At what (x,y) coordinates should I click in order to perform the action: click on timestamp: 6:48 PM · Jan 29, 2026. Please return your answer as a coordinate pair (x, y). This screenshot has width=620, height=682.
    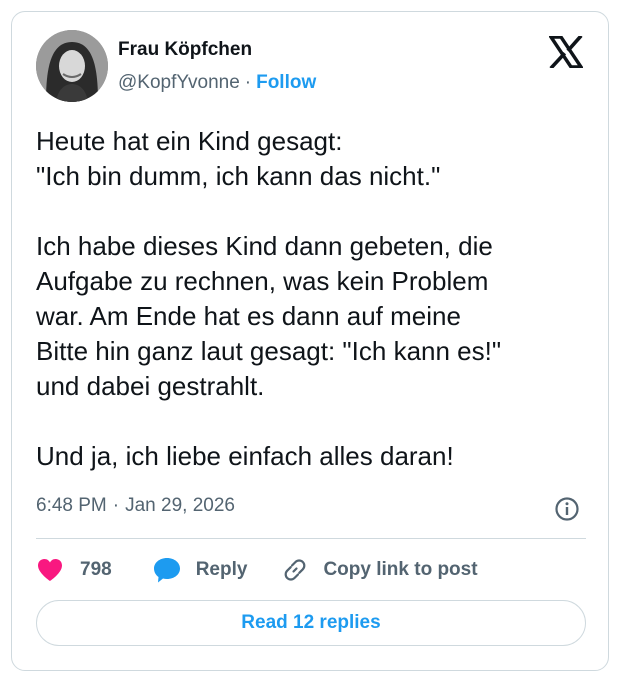
    Looking at the image, I should click on (135, 506).